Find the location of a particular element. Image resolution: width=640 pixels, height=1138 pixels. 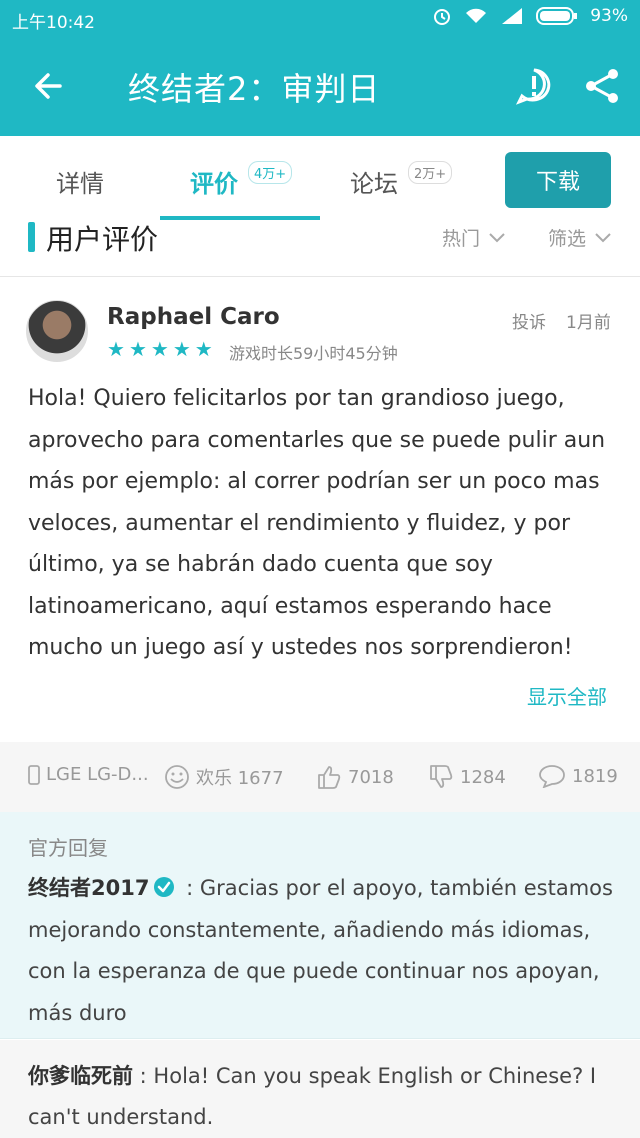

report-link: 投诉 is located at coordinates (529, 320).